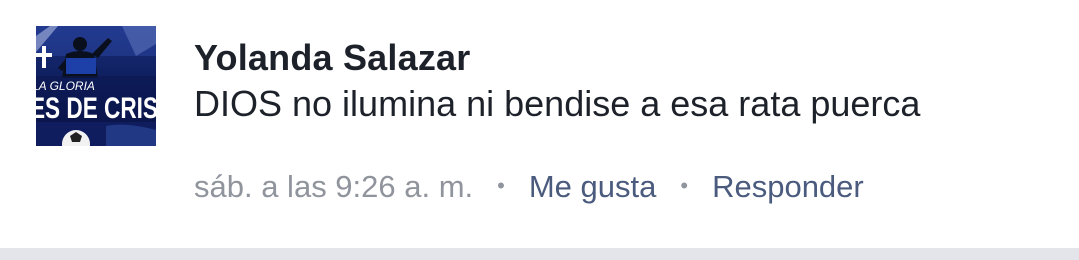 The height and width of the screenshot is (260, 1079). I want to click on section-divider, so click(539, 254).